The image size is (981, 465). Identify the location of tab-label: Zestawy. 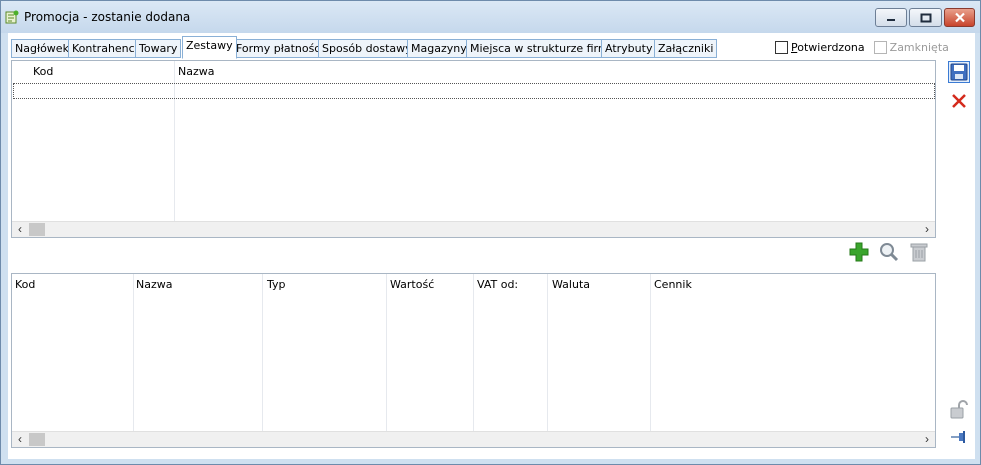
(209, 45).